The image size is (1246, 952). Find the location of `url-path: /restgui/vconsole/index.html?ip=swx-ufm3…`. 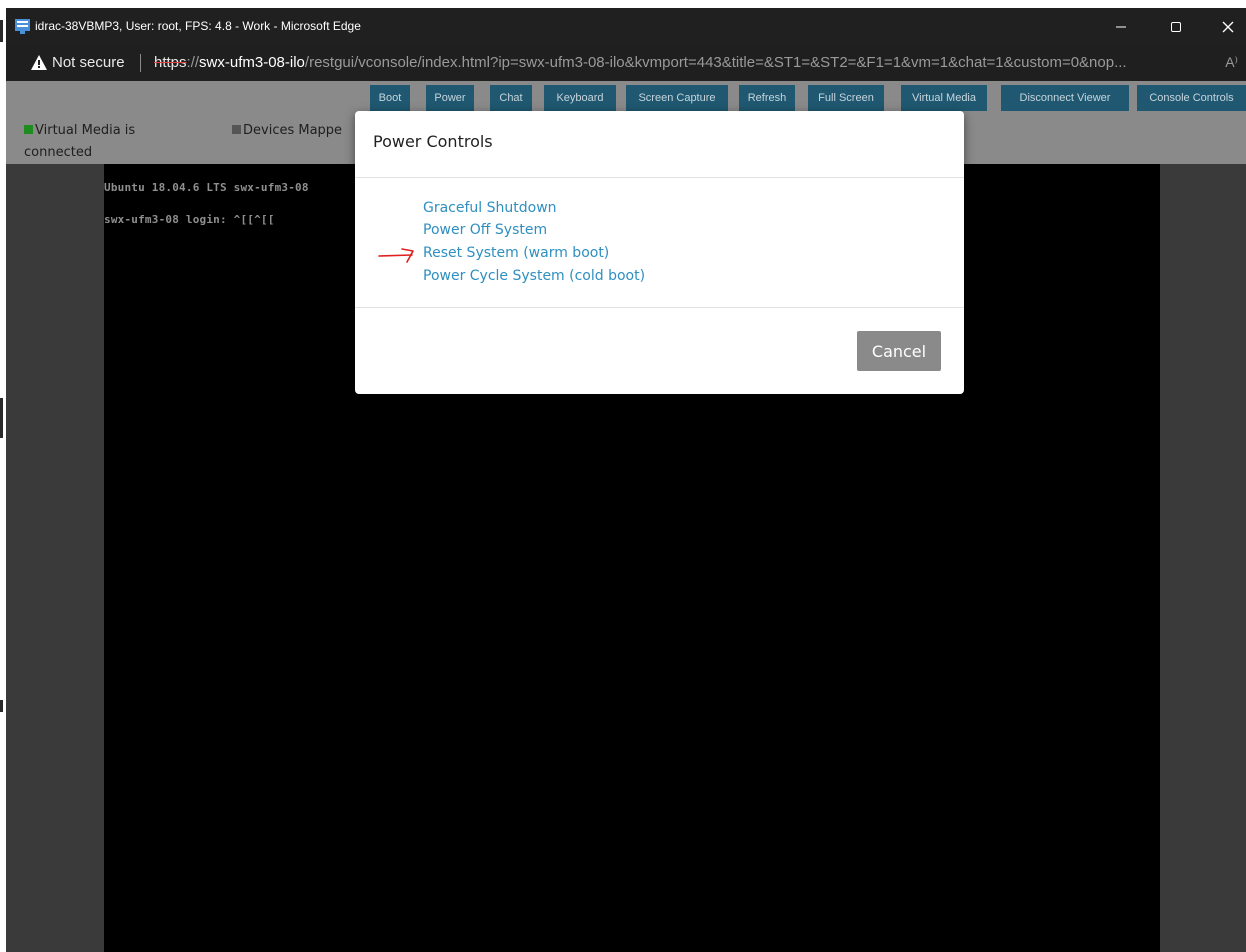

url-path: /restgui/vconsole/index.html?ip=swx-ufm3… is located at coordinates (715, 62).